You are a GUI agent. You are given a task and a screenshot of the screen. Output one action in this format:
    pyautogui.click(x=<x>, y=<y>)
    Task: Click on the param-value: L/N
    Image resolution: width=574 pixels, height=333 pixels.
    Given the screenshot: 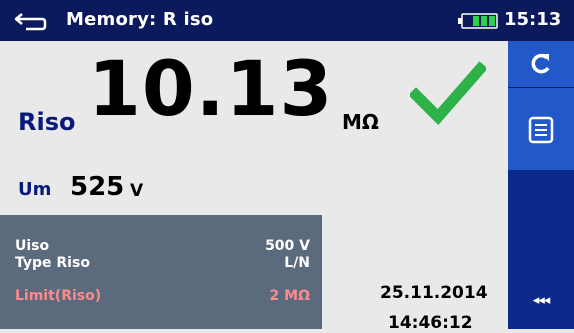 What is the action you would take?
    pyautogui.click(x=297, y=263)
    